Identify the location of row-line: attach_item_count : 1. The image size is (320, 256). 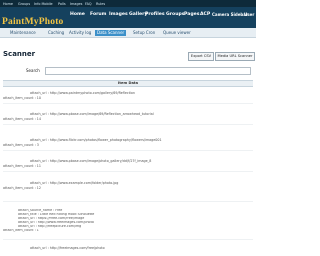
(21, 230).